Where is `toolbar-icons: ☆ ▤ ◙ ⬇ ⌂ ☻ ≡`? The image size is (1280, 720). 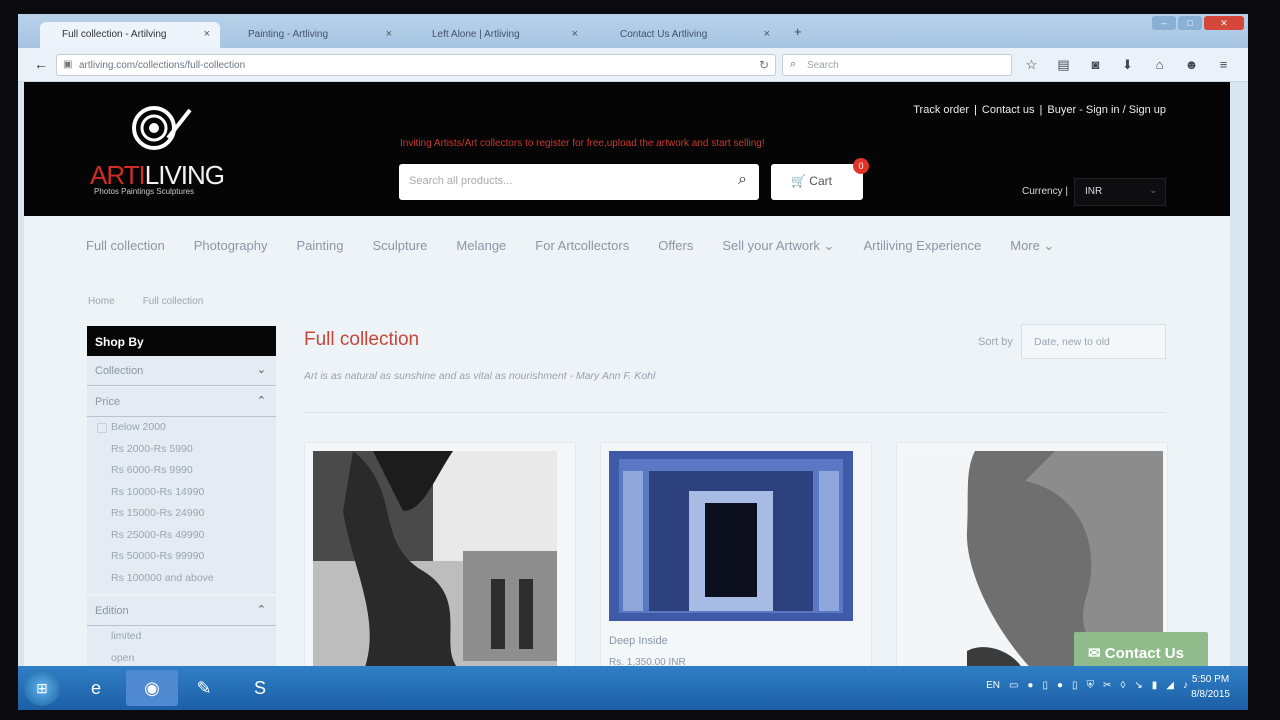 toolbar-icons: ☆ ▤ ◙ ⬇ ⌂ ☻ ≡ is located at coordinates (1127, 65).